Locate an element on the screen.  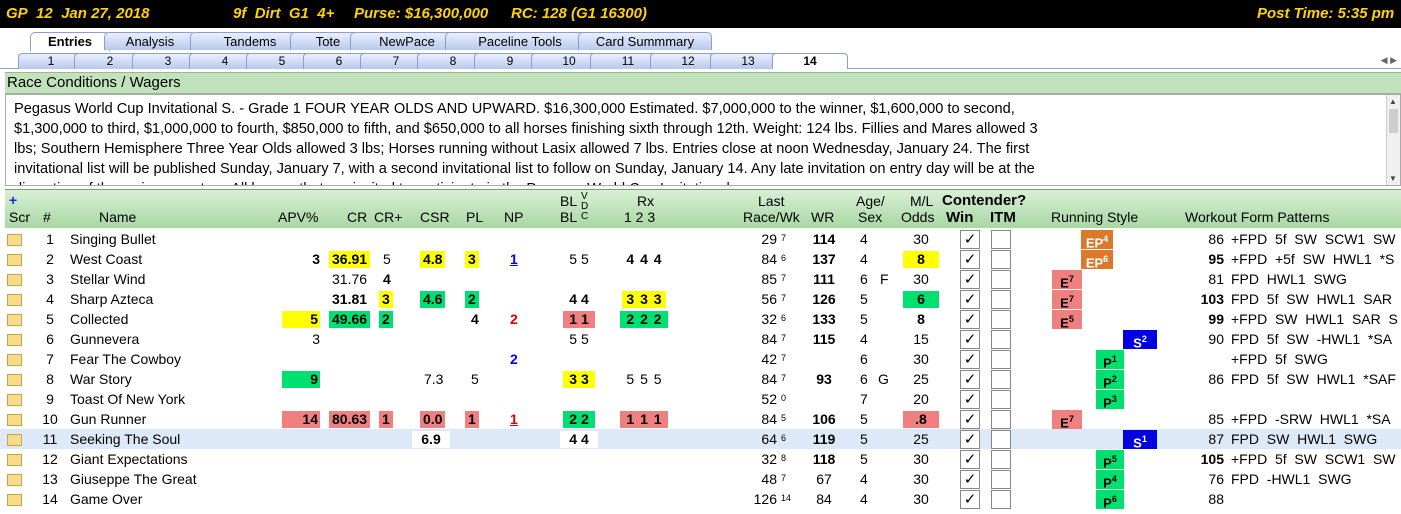
expand-plus-icon: + is located at coordinates (13, 200).